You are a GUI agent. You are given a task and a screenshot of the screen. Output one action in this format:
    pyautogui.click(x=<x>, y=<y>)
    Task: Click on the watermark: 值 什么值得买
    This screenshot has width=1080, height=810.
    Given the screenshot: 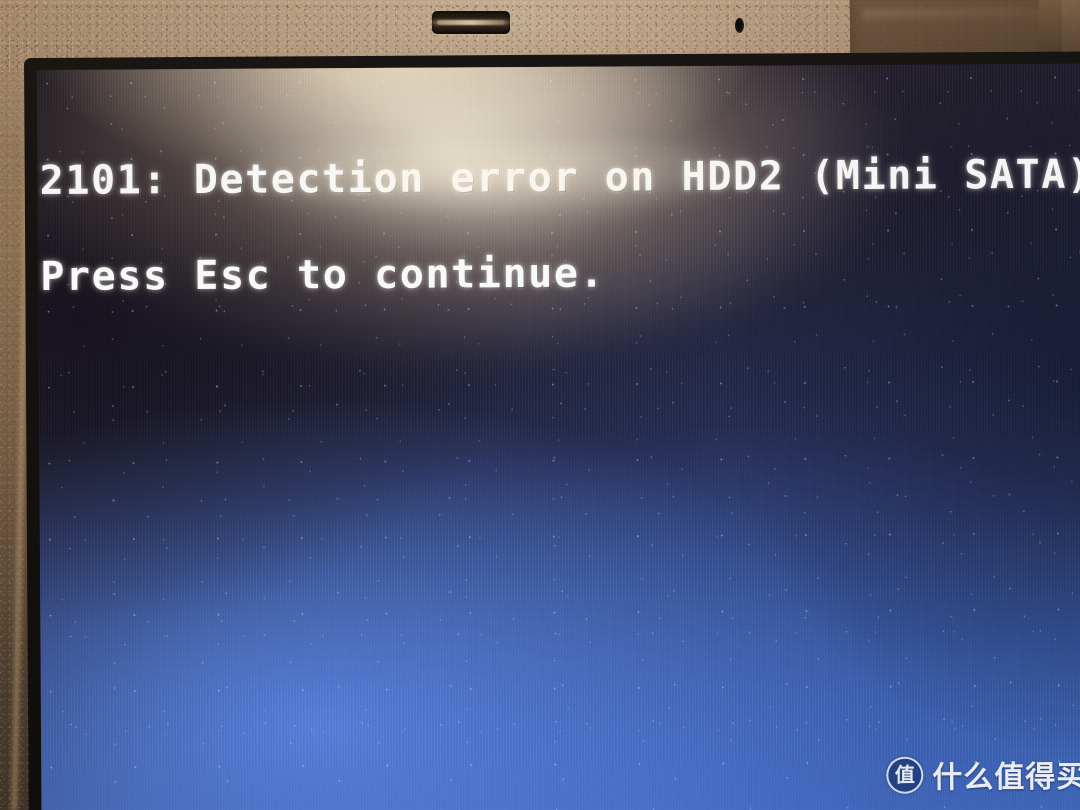 What is the action you would take?
    pyautogui.click(x=983, y=774)
    